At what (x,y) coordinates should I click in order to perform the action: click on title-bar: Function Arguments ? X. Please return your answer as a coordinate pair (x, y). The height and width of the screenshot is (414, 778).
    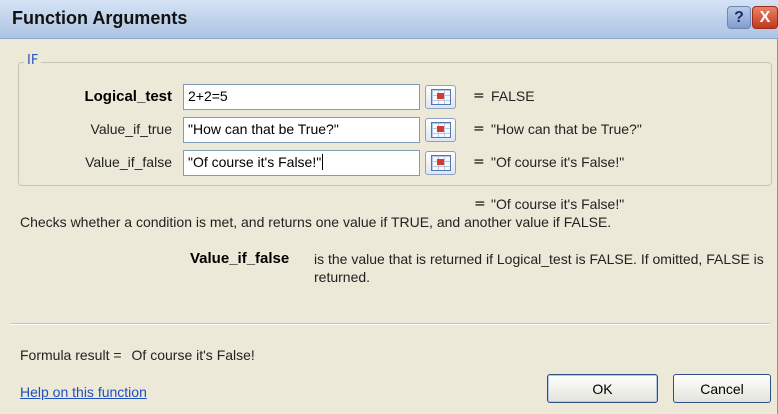
    Looking at the image, I should click on (389, 19).